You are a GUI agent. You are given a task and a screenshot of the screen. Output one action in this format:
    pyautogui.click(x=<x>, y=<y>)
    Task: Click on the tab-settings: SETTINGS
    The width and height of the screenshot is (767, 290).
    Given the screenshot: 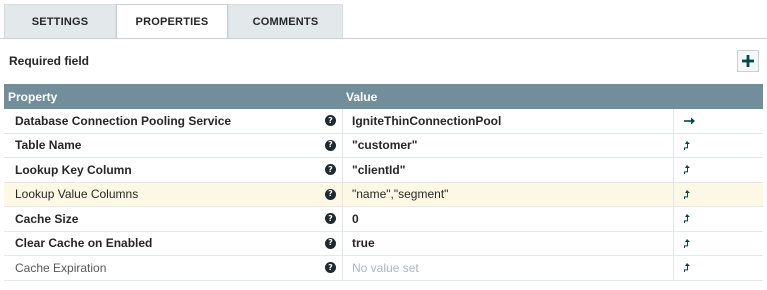 What is the action you would take?
    pyautogui.click(x=60, y=21)
    